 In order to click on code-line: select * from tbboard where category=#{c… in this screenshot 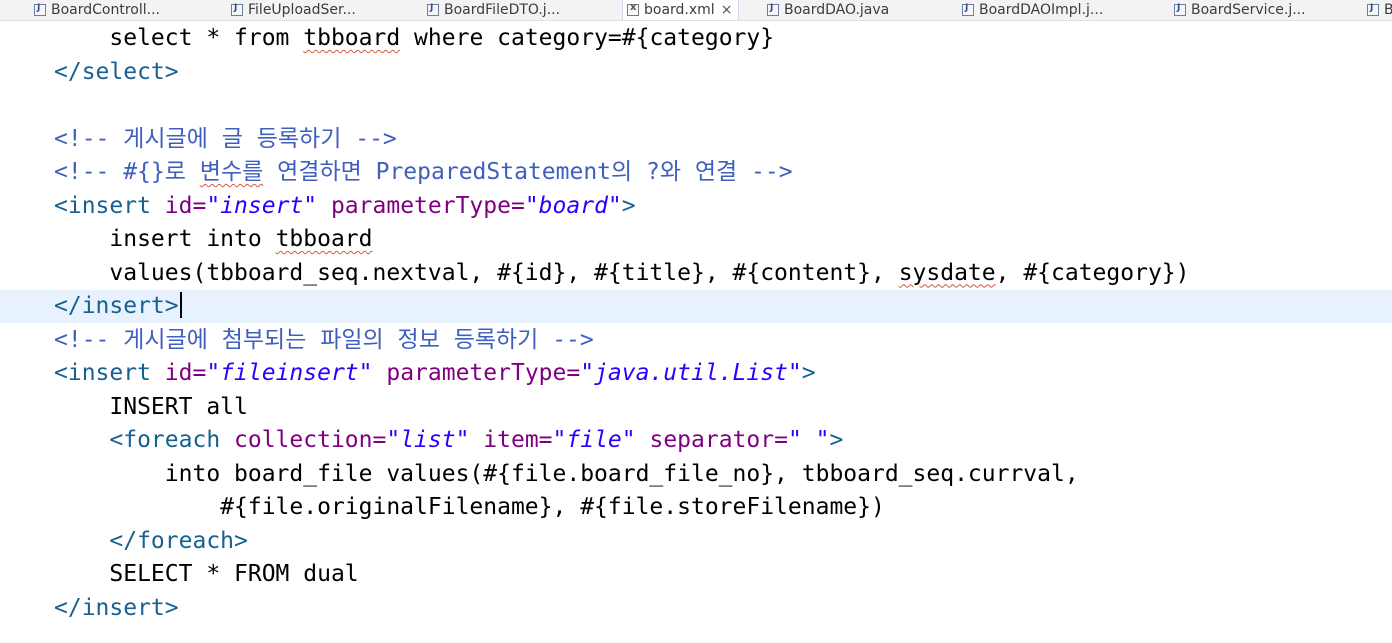, I will do `click(696, 38)`.